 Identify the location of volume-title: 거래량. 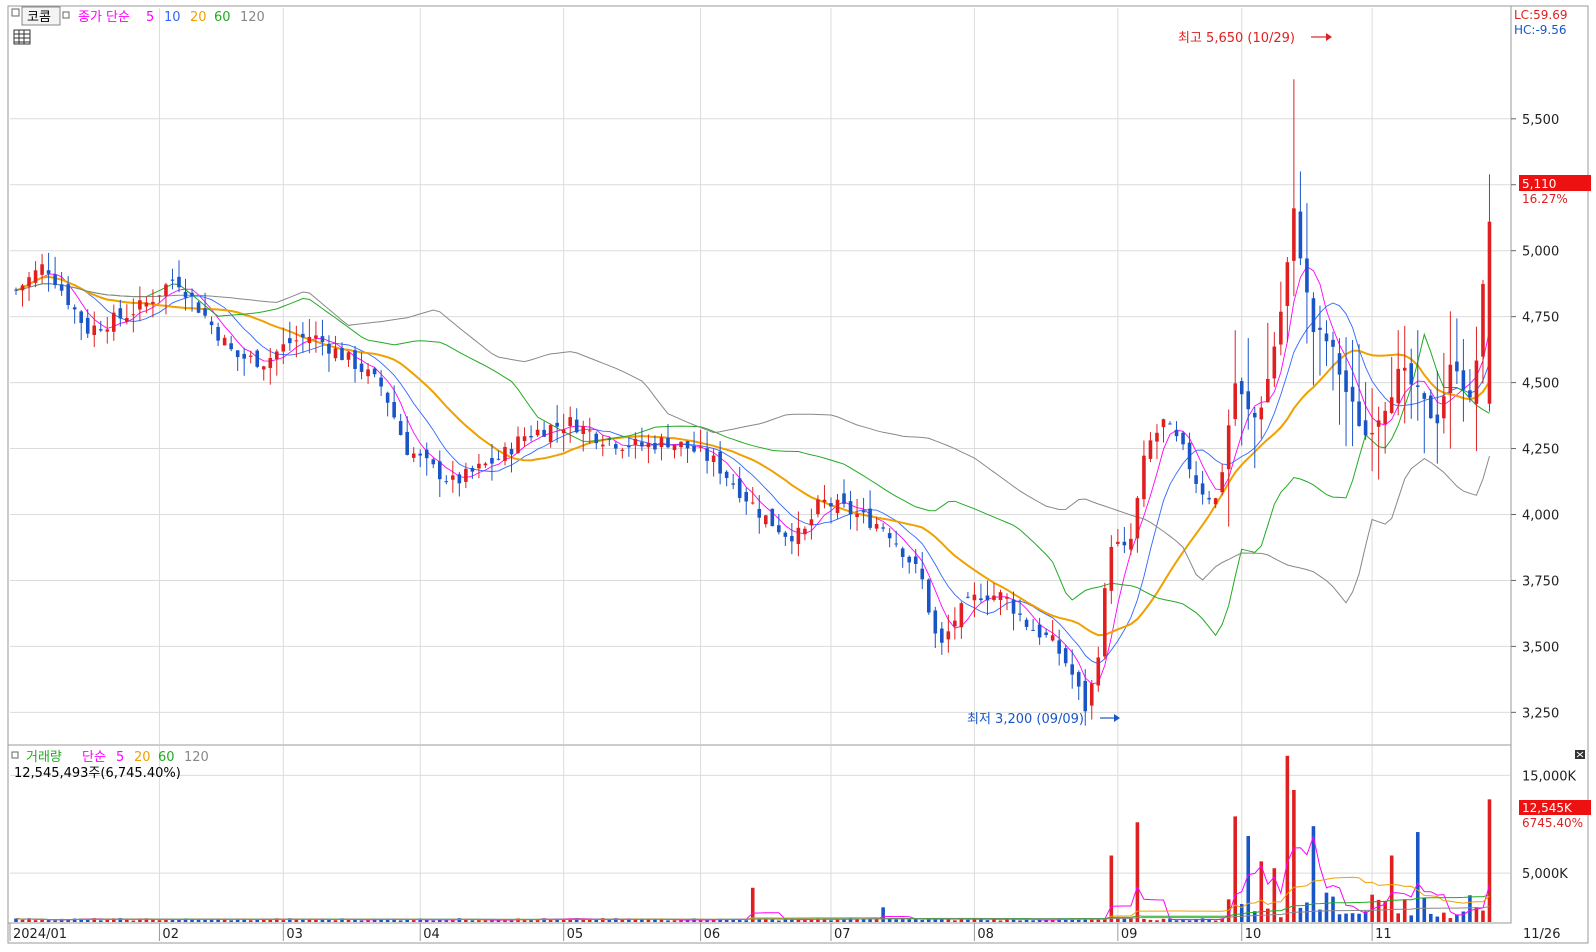
(44, 757).